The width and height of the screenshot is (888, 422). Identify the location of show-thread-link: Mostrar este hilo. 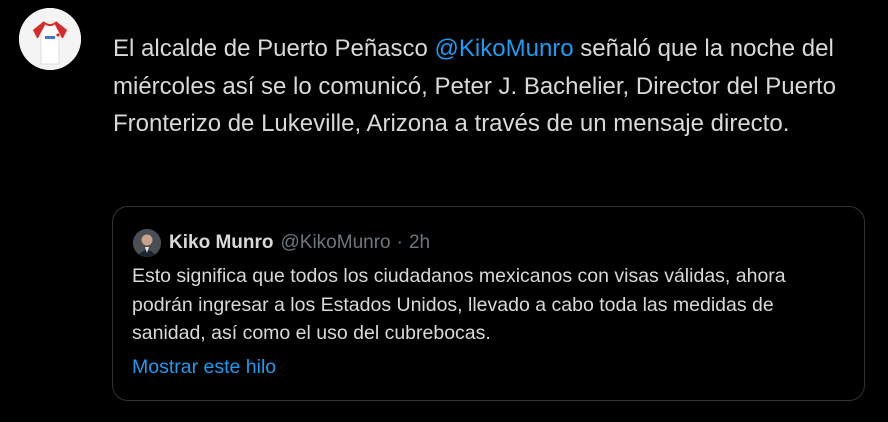
(204, 367).